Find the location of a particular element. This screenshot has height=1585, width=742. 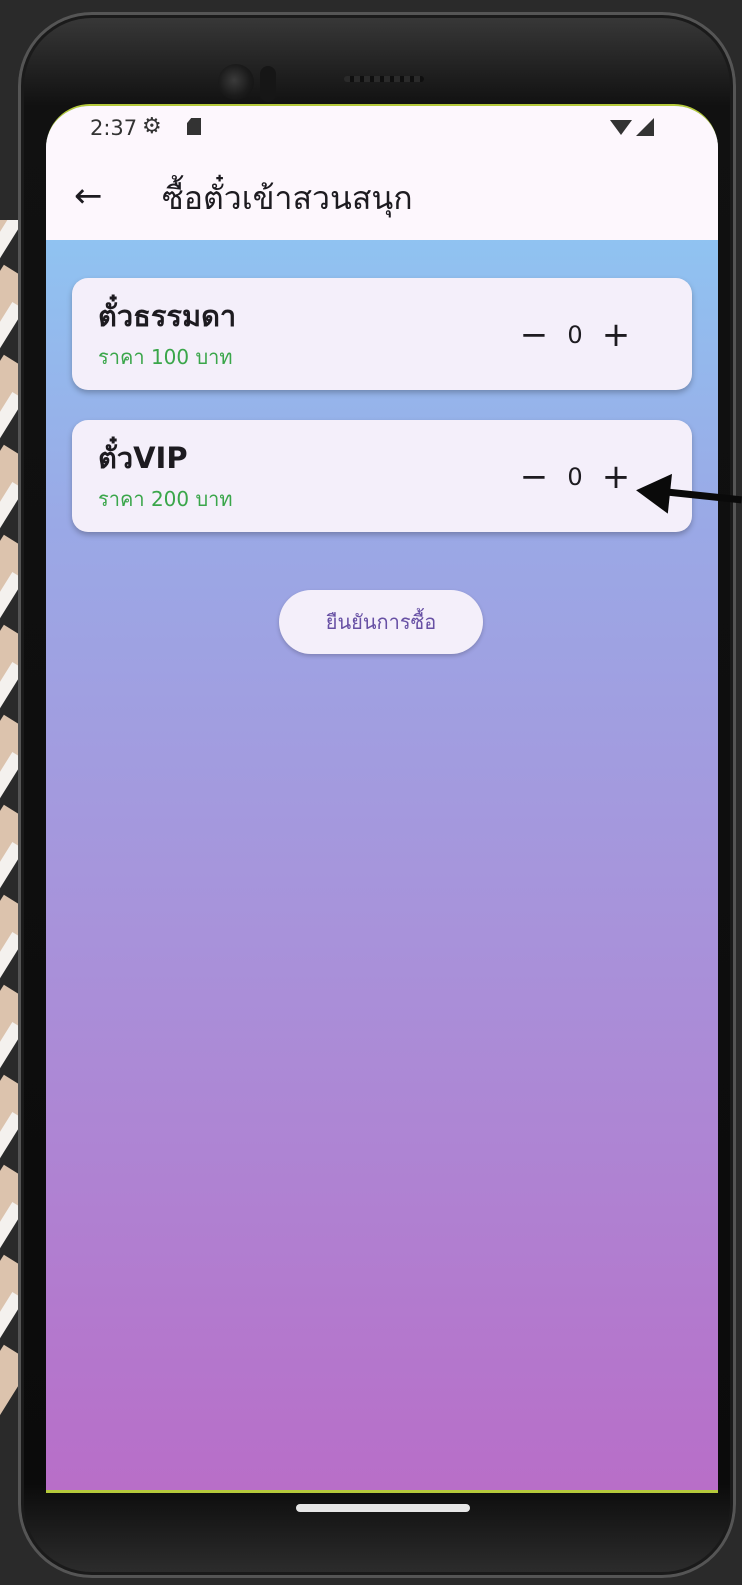

ticket-card-regular: ตั๋วธรรมดา ราคา 100 บาท − 0 + is located at coordinates (382, 334).